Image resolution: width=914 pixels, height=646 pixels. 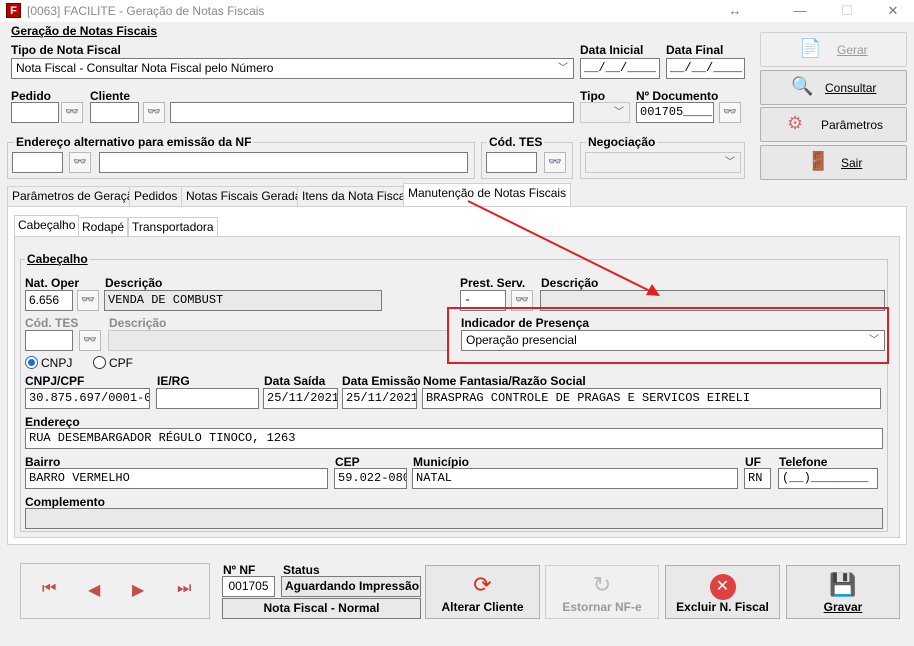 What do you see at coordinates (847, 11) in the screenshot?
I see `maximize-button: ☐` at bounding box center [847, 11].